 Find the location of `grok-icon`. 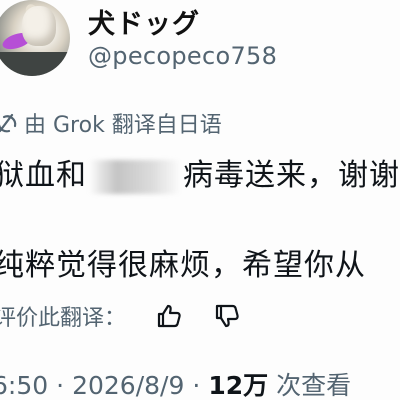

grok-icon is located at coordinates (9, 123).